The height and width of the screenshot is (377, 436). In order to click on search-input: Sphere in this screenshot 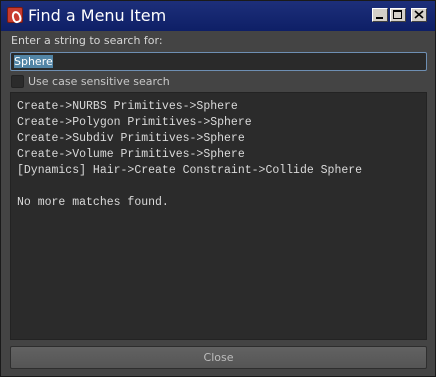, I will do `click(218, 61)`.